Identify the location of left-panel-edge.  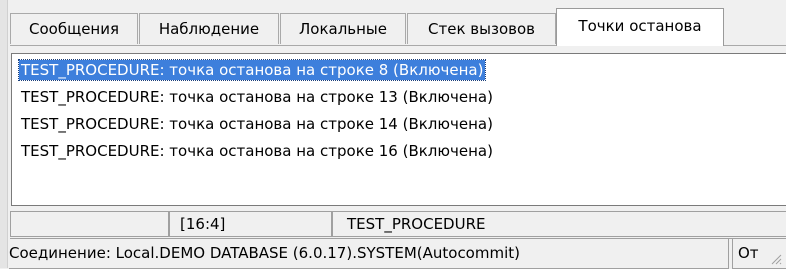
(4, 134).